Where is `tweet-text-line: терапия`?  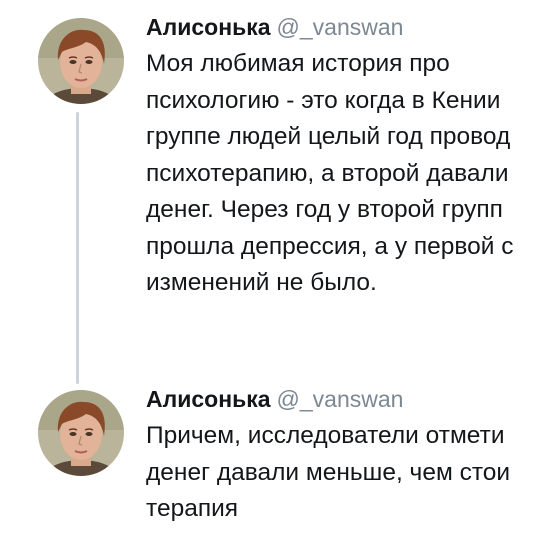
tweet-text-line: терапия is located at coordinates (192, 508).